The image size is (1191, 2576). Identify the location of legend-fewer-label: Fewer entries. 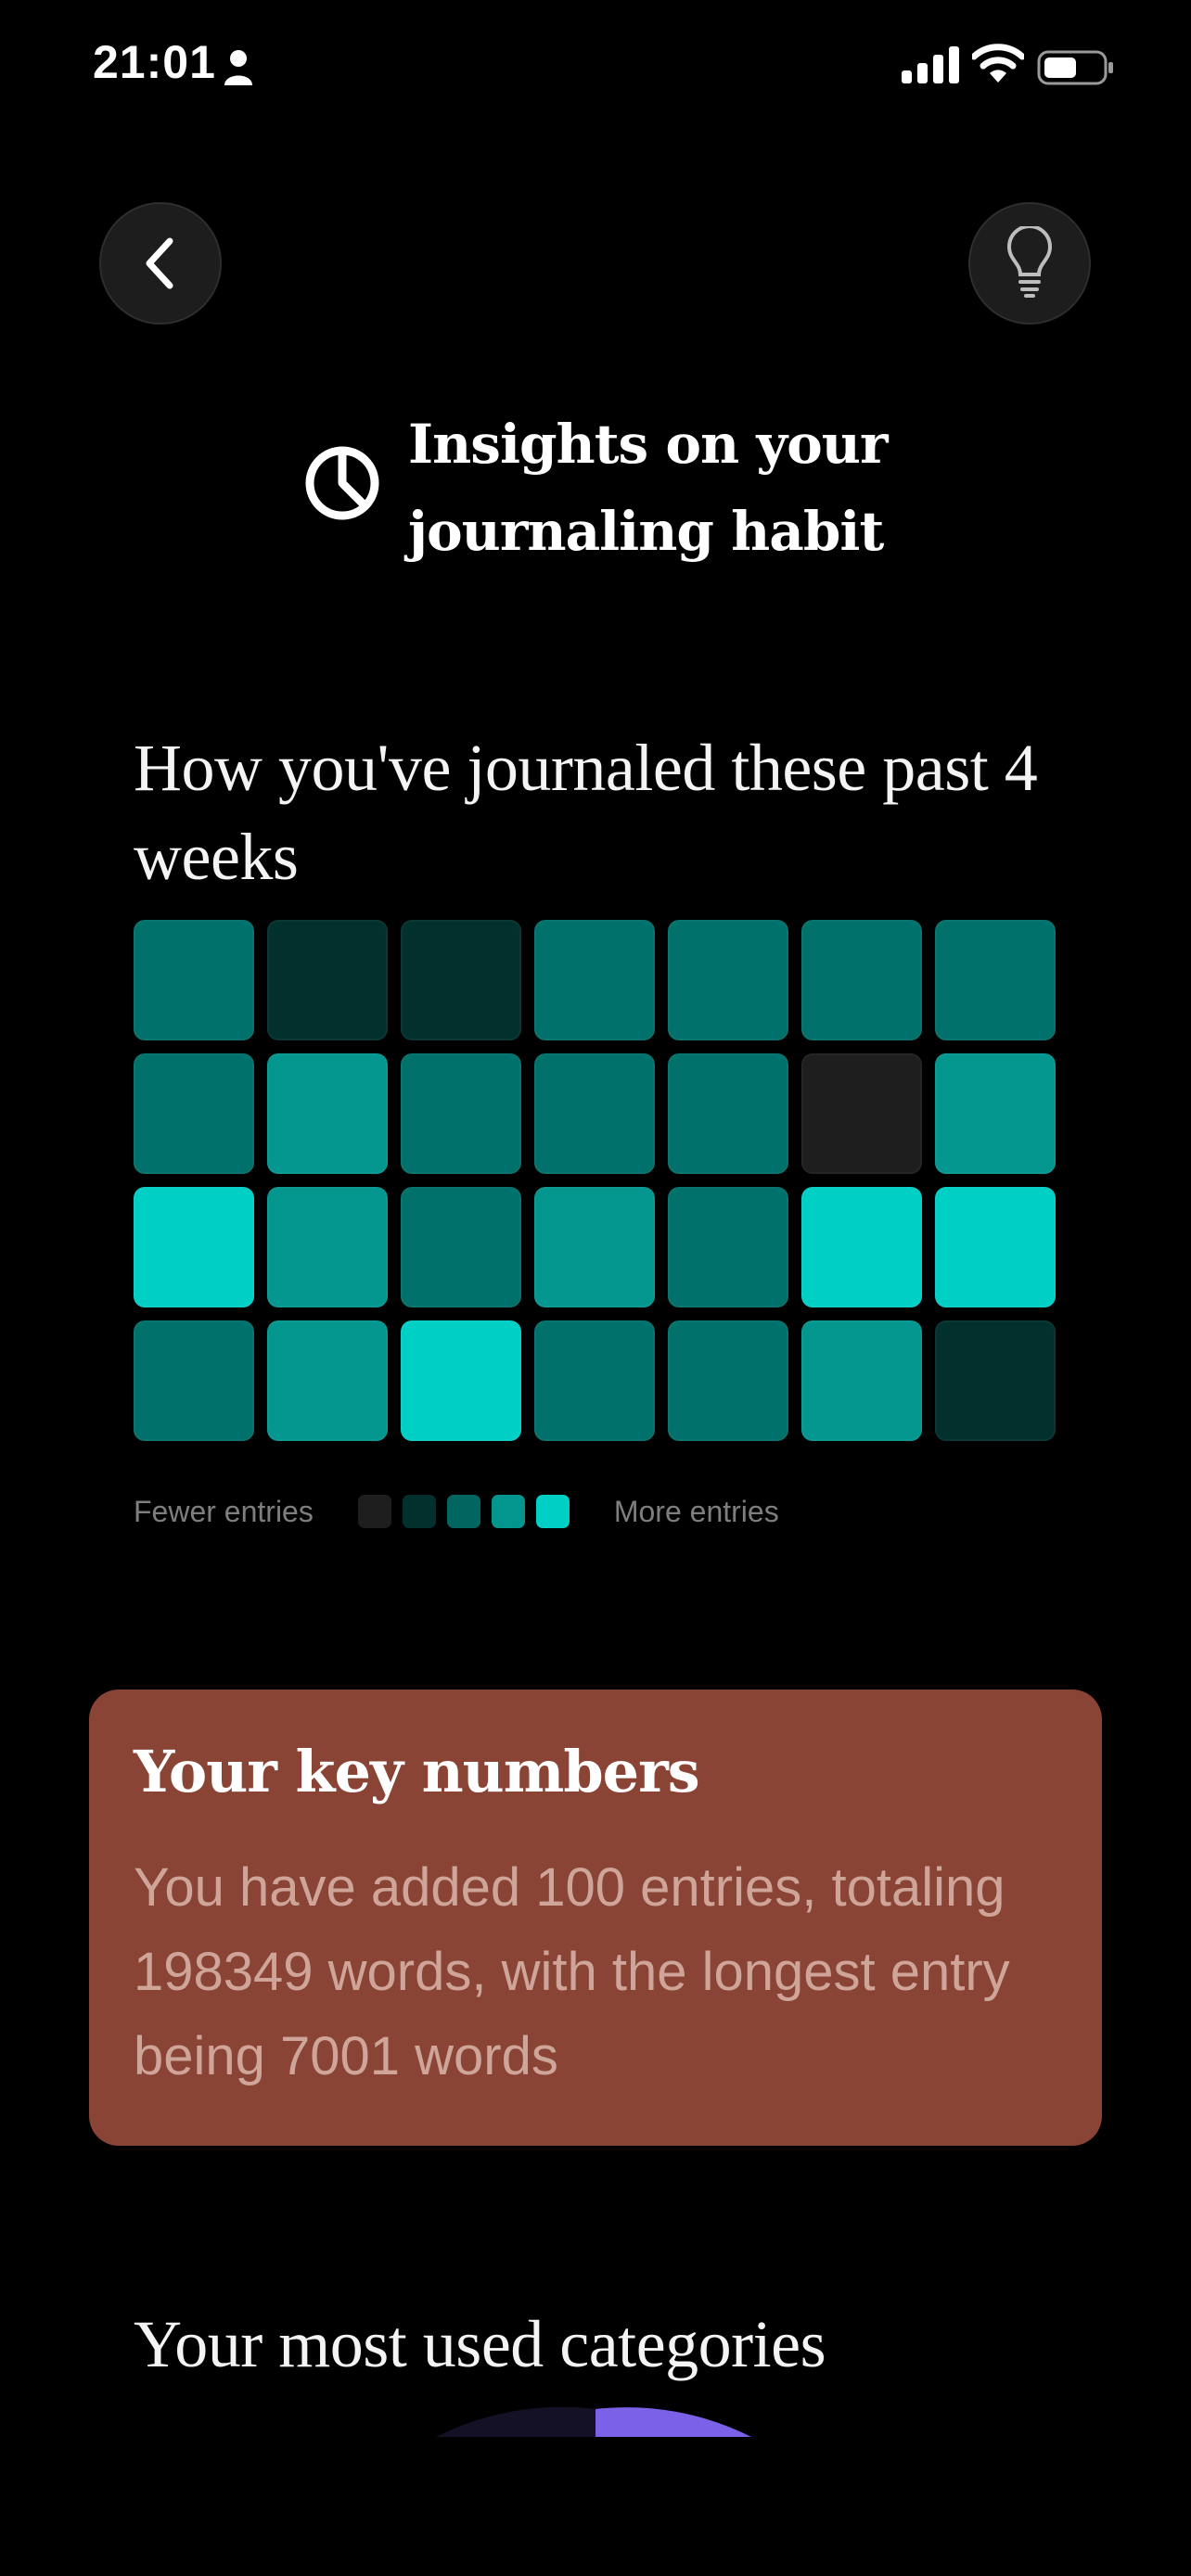
(224, 1511).